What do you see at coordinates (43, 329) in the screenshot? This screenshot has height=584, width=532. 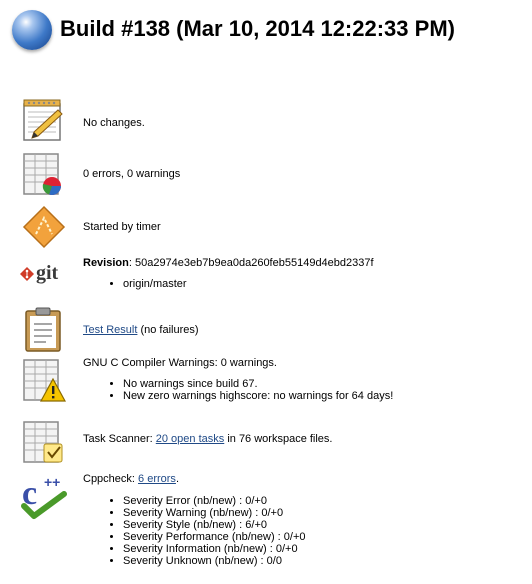 I see `clipboard-icon` at bounding box center [43, 329].